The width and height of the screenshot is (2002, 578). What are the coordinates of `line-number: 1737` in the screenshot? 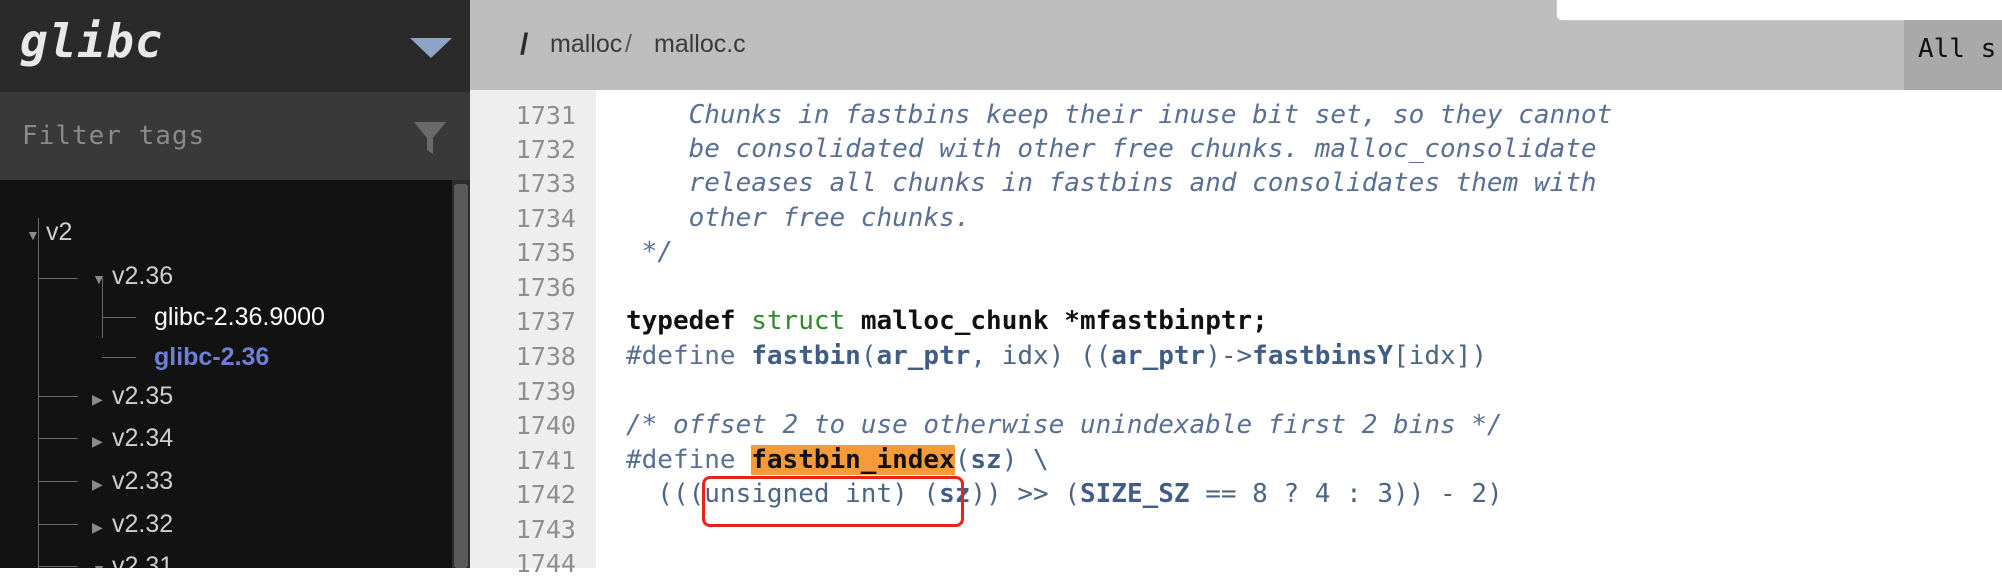 It's located at (523, 321).